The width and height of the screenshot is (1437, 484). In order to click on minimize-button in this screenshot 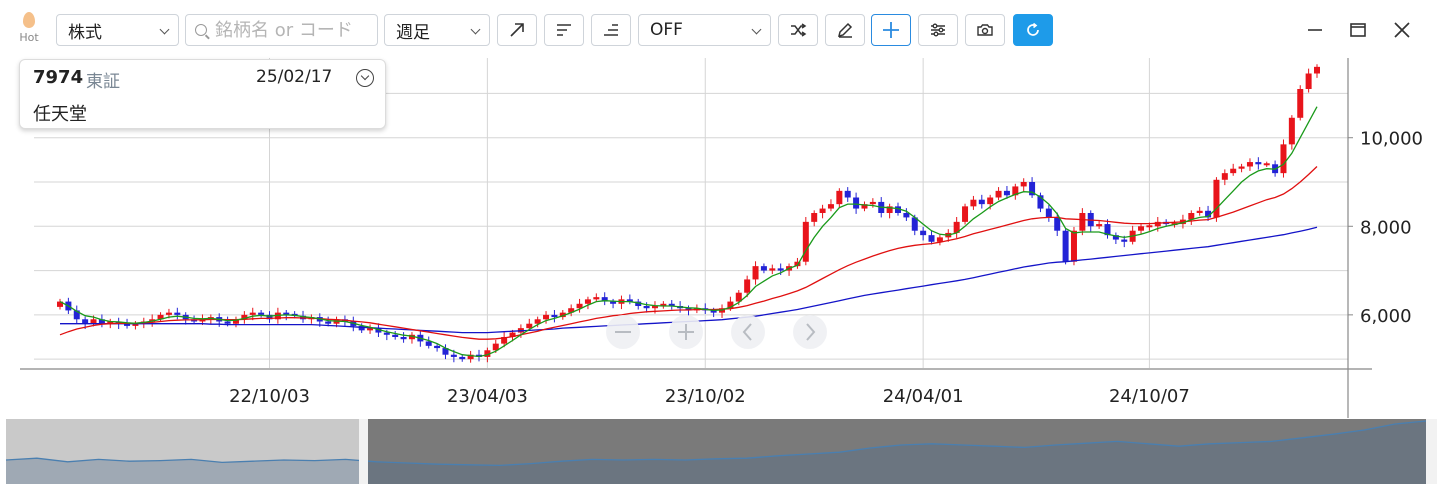, I will do `click(1315, 30)`.